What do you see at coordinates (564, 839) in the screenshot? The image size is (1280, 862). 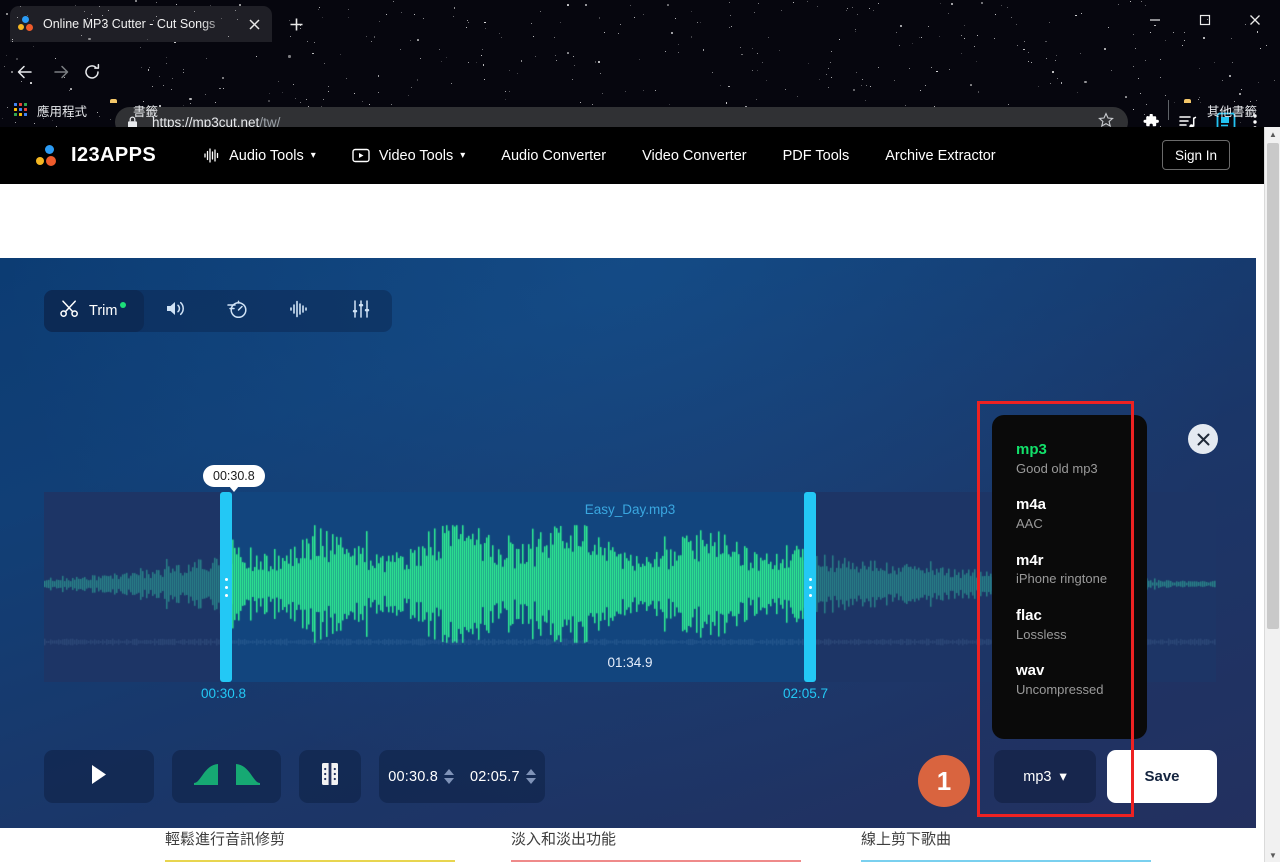 I see `feature-title: 淡入和淡出功能` at bounding box center [564, 839].